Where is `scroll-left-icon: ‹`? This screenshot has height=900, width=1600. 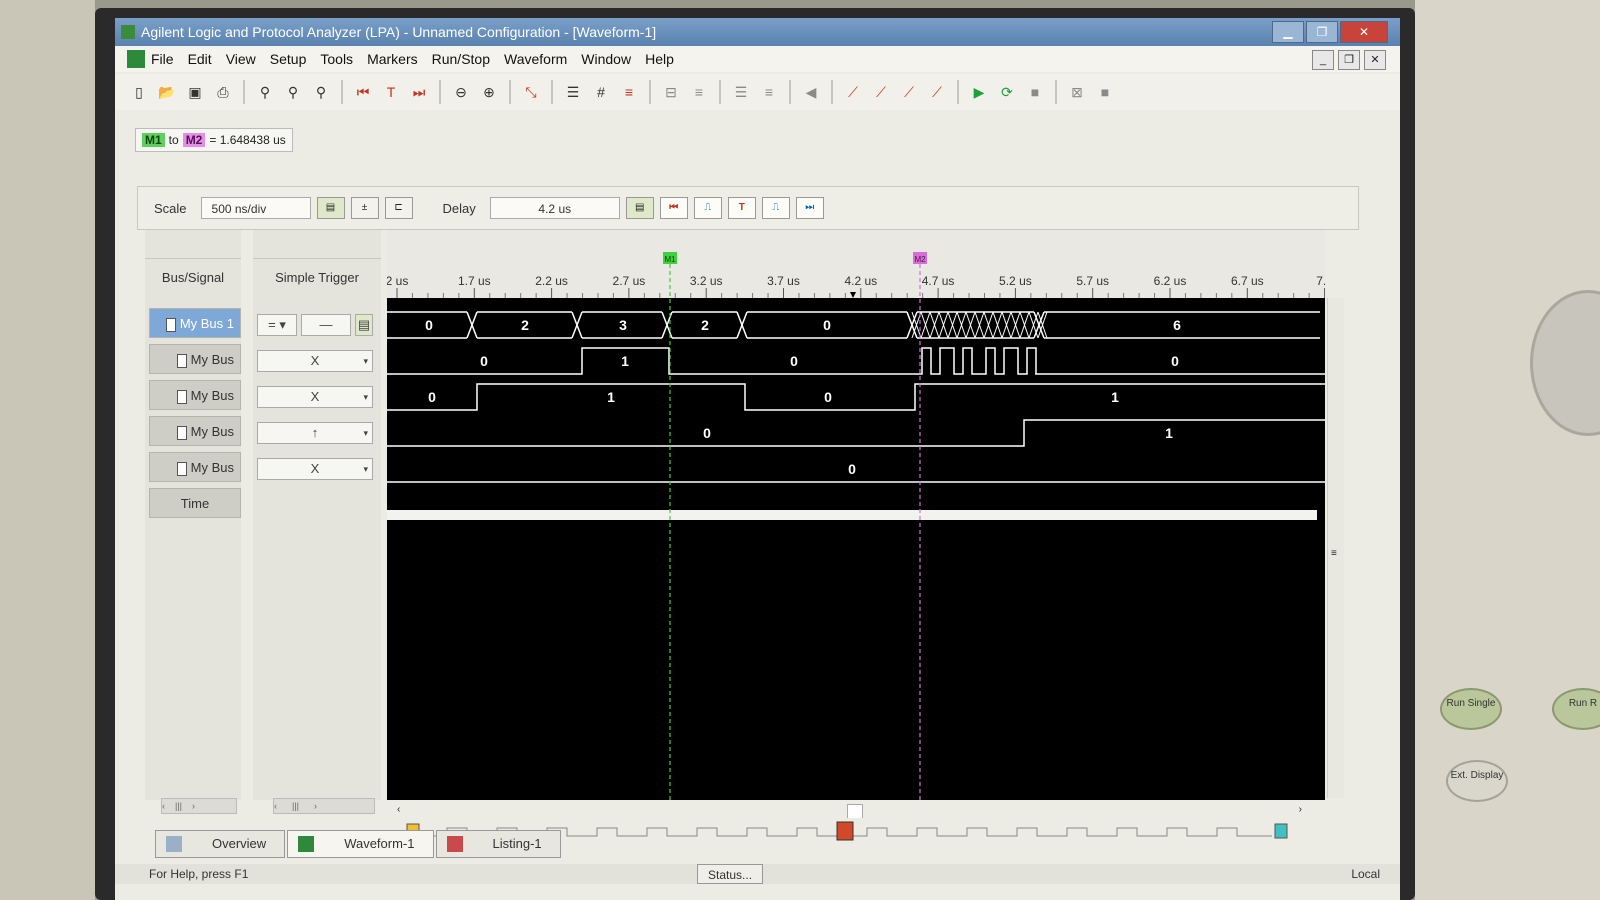
scroll-left-icon: ‹ is located at coordinates (398, 809).